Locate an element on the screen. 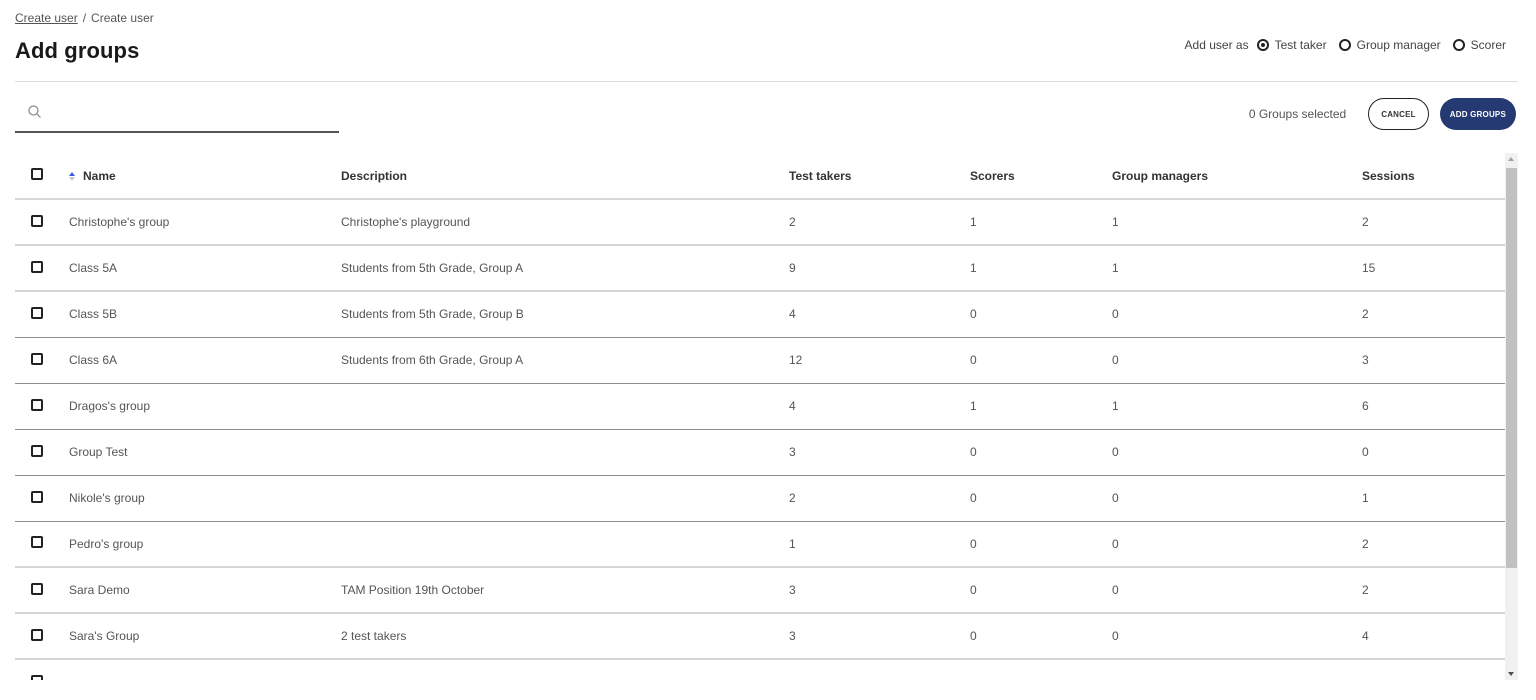 This screenshot has height=700, width=1536. breadcrumb: Create user / Create user is located at coordinates (84, 18).